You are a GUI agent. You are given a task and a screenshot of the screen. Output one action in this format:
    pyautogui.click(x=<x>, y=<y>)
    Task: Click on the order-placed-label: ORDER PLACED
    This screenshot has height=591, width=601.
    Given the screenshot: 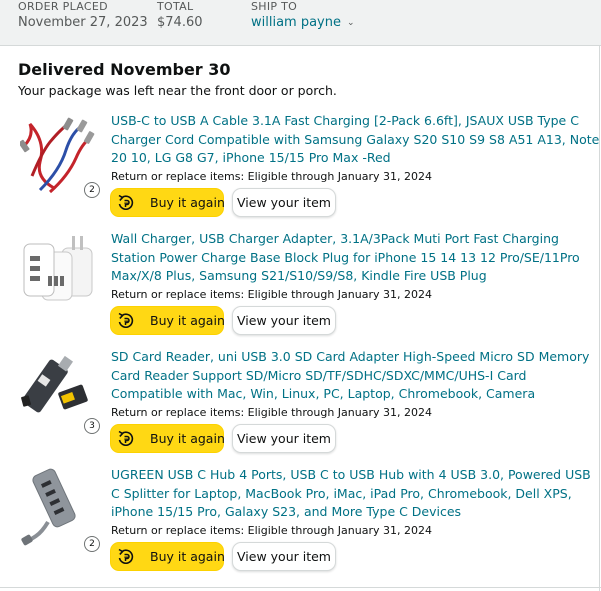 What is the action you would take?
    pyautogui.click(x=63, y=6)
    